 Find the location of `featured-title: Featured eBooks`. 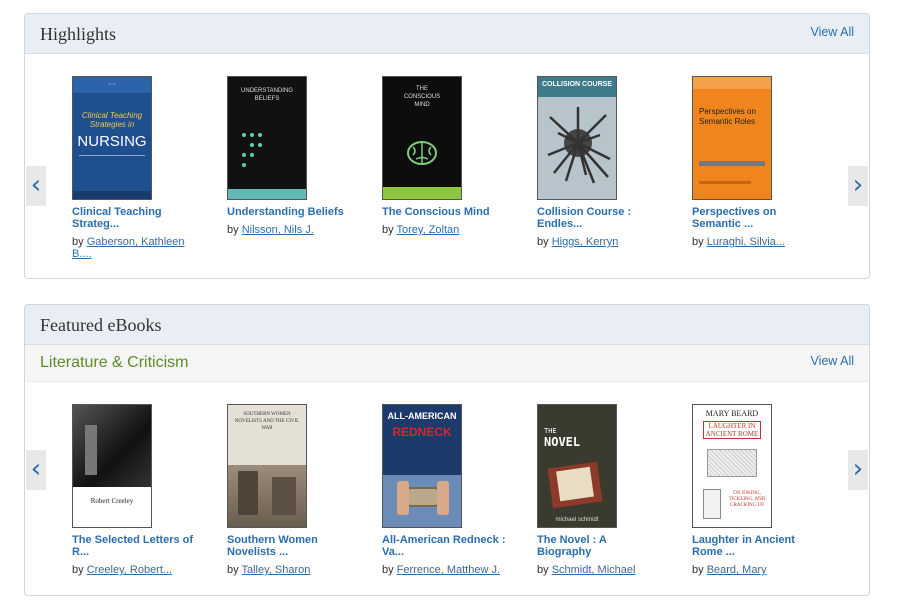

featured-title: Featured eBooks is located at coordinates (101, 325).